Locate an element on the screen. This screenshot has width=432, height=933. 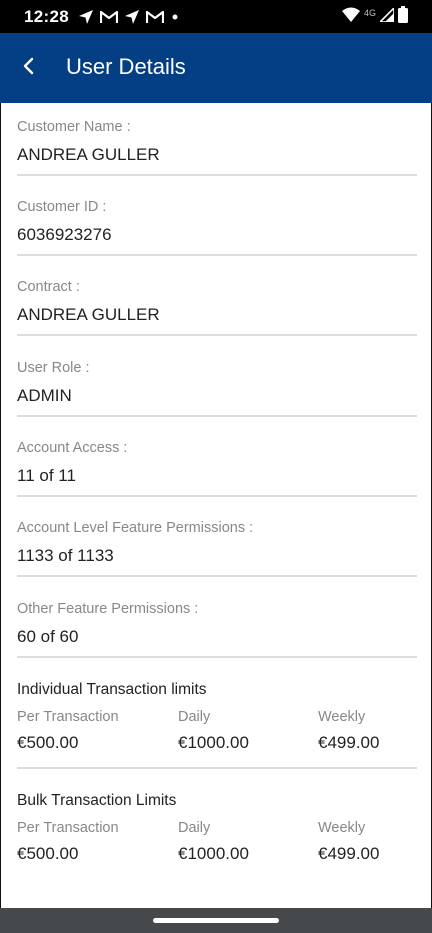
field-value: 60 of 60 is located at coordinates (48, 636).